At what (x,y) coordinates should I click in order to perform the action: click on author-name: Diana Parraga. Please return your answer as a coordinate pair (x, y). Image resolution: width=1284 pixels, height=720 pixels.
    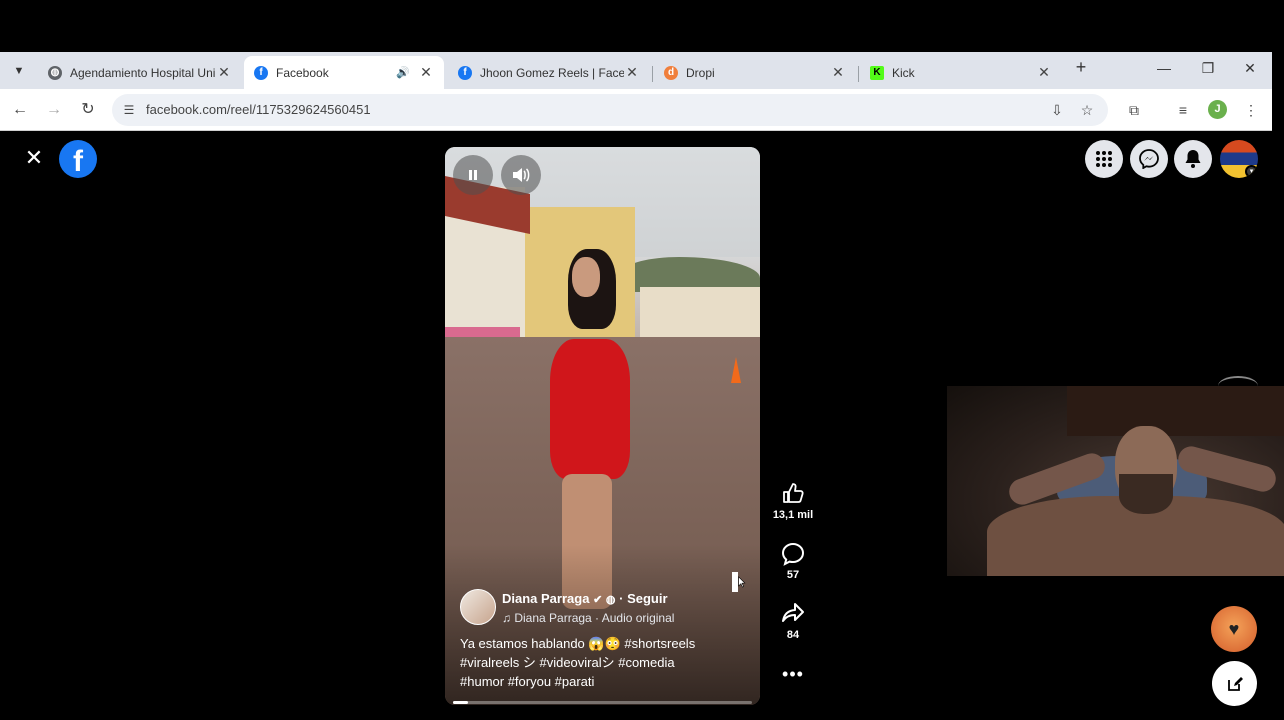
    Looking at the image, I should click on (545, 598).